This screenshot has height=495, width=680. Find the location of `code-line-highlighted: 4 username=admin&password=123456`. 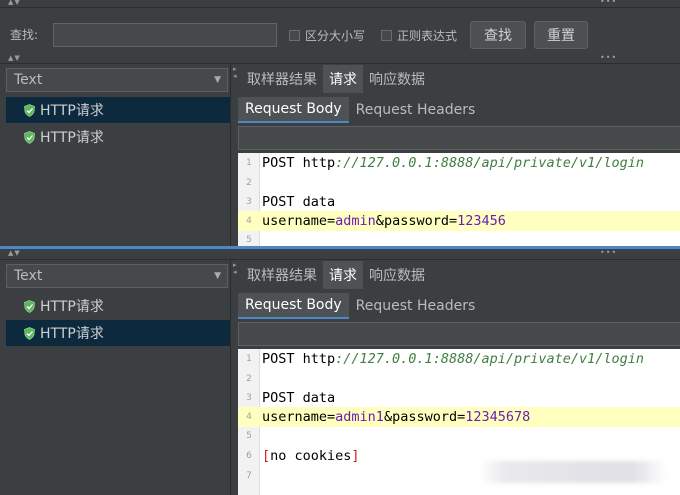

code-line-highlighted: 4 username=admin&password=123456 is located at coordinates (459, 221).